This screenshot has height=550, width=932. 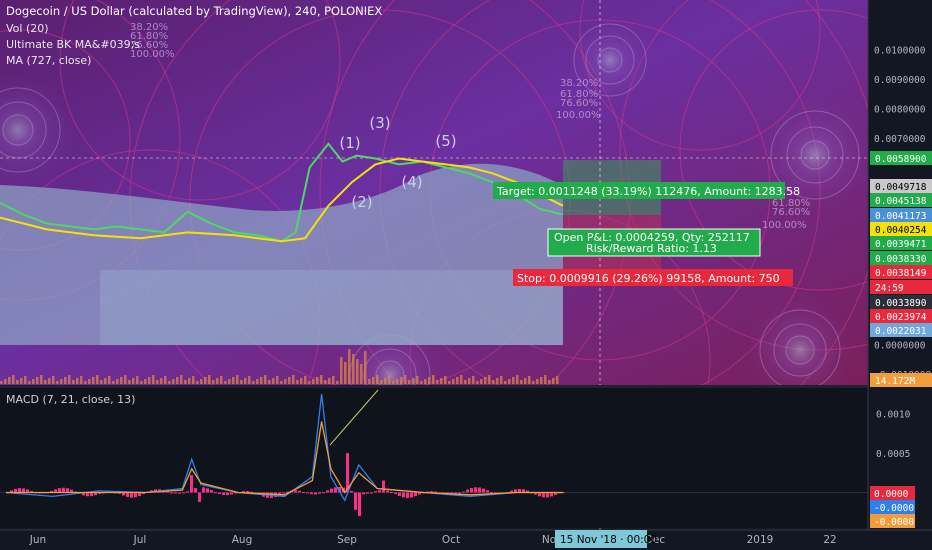 I want to click on macd-label-text: 0.0000, so click(x=891, y=494).